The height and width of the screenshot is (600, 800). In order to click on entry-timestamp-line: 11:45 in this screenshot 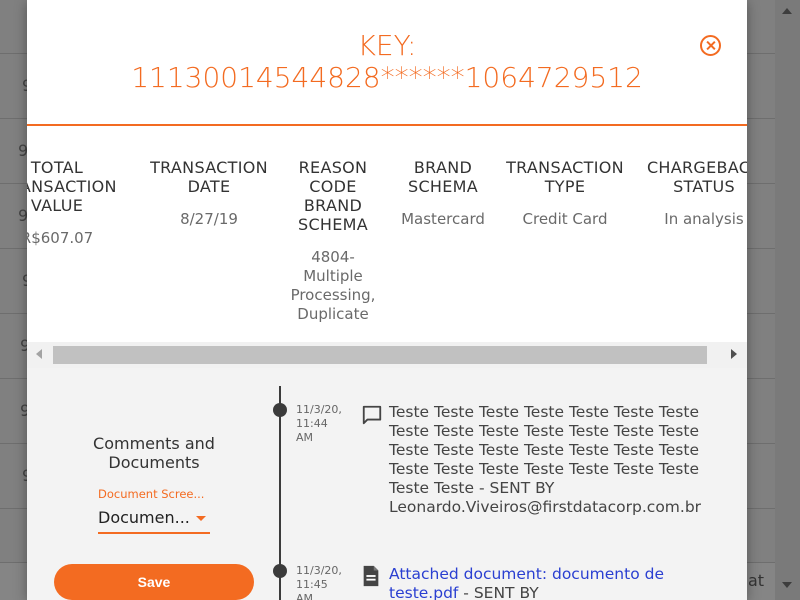, I will do `click(312, 584)`.